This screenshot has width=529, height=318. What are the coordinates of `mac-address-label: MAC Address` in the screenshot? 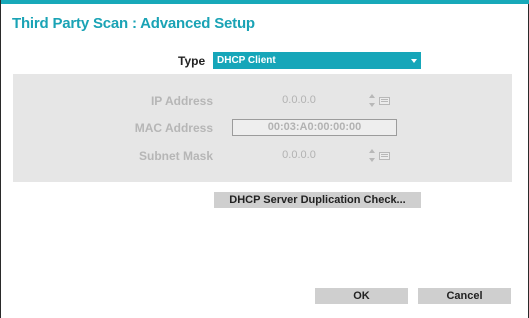 It's located at (173, 128).